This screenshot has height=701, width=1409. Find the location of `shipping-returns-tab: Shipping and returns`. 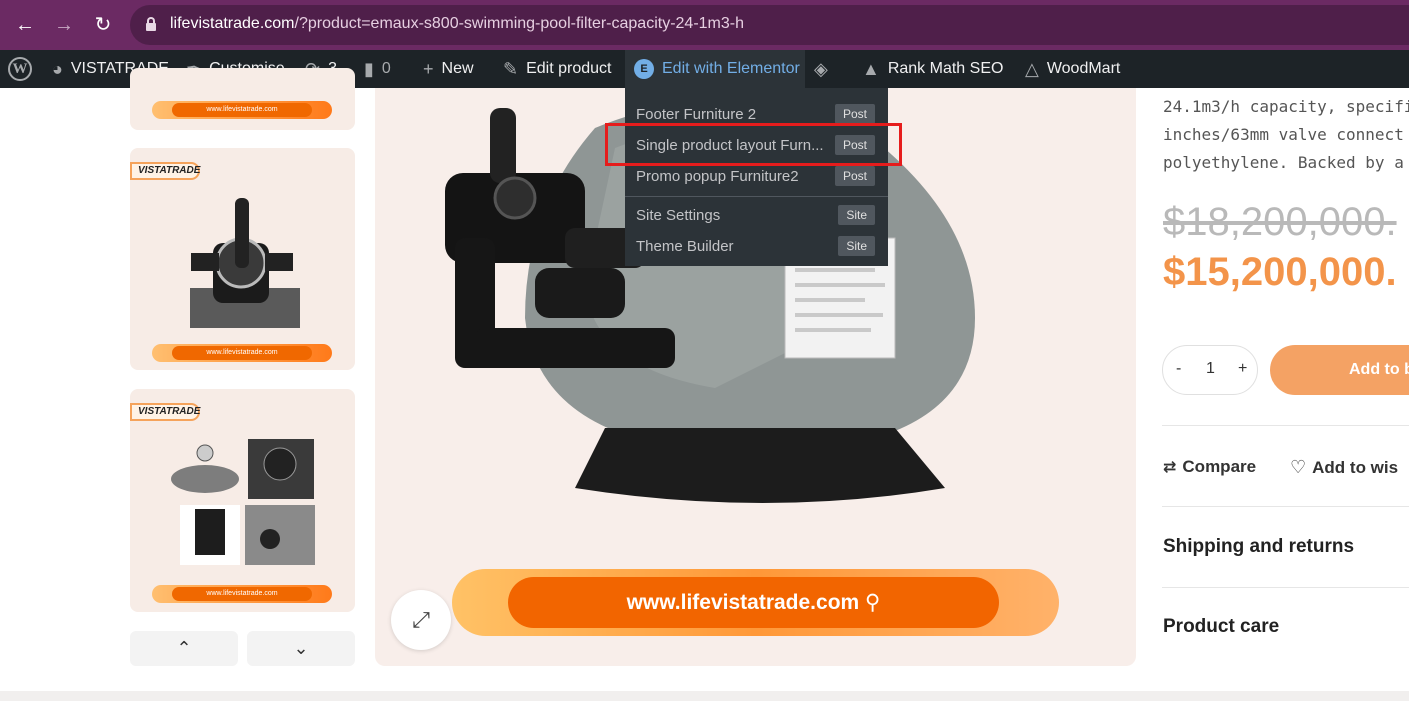

shipping-returns-tab: Shipping and returns is located at coordinates (1258, 547).